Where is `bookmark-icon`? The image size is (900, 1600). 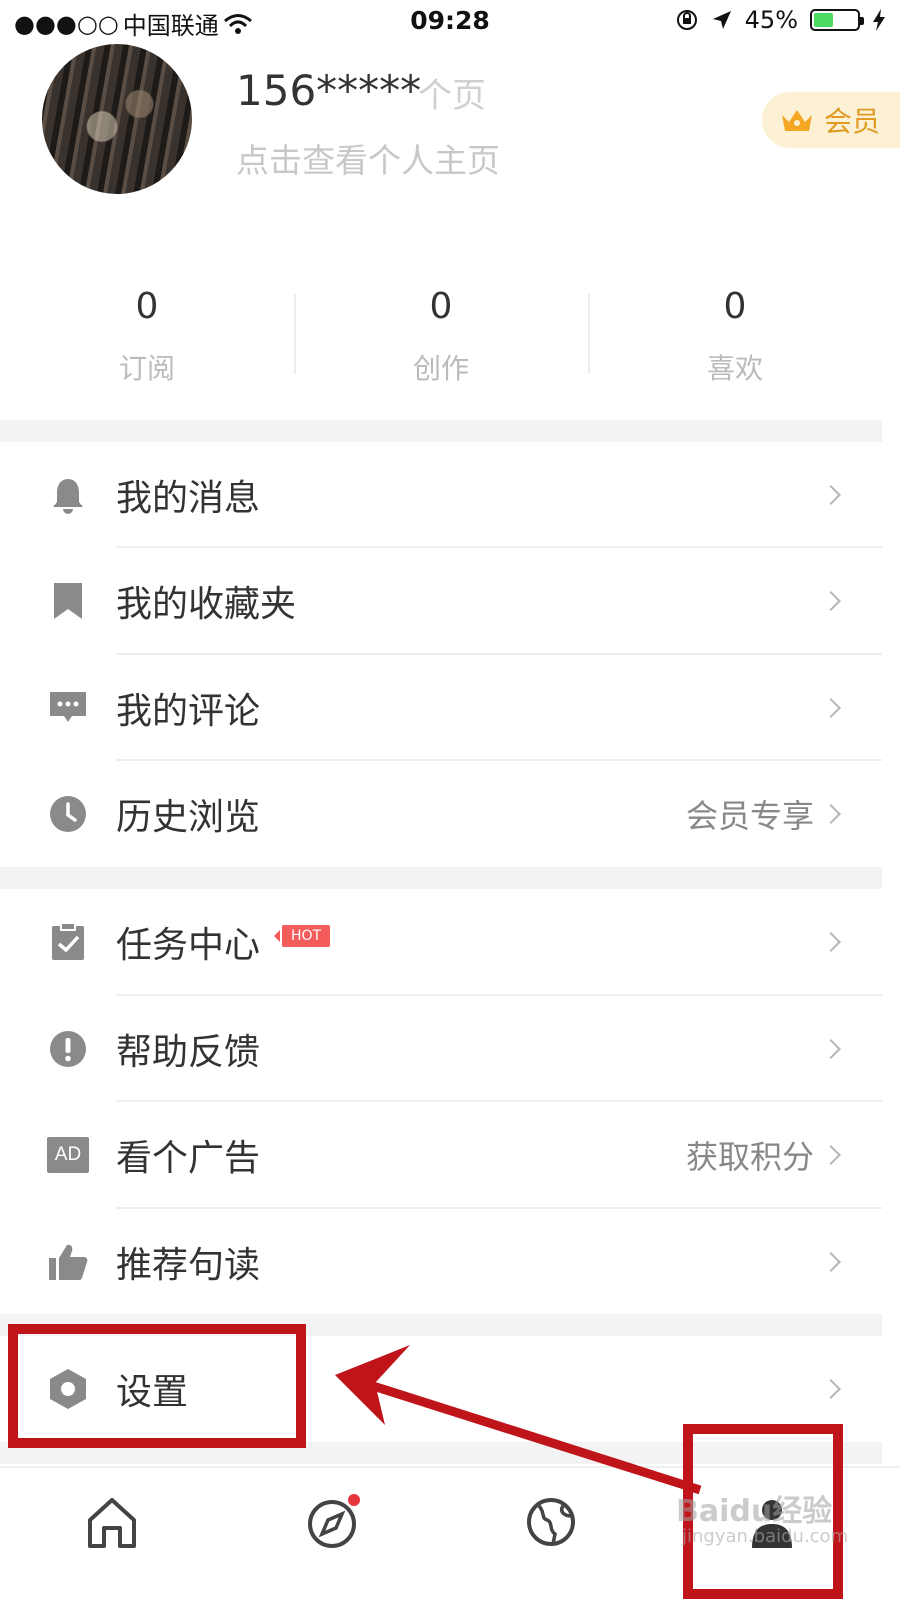
bookmark-icon is located at coordinates (68, 601).